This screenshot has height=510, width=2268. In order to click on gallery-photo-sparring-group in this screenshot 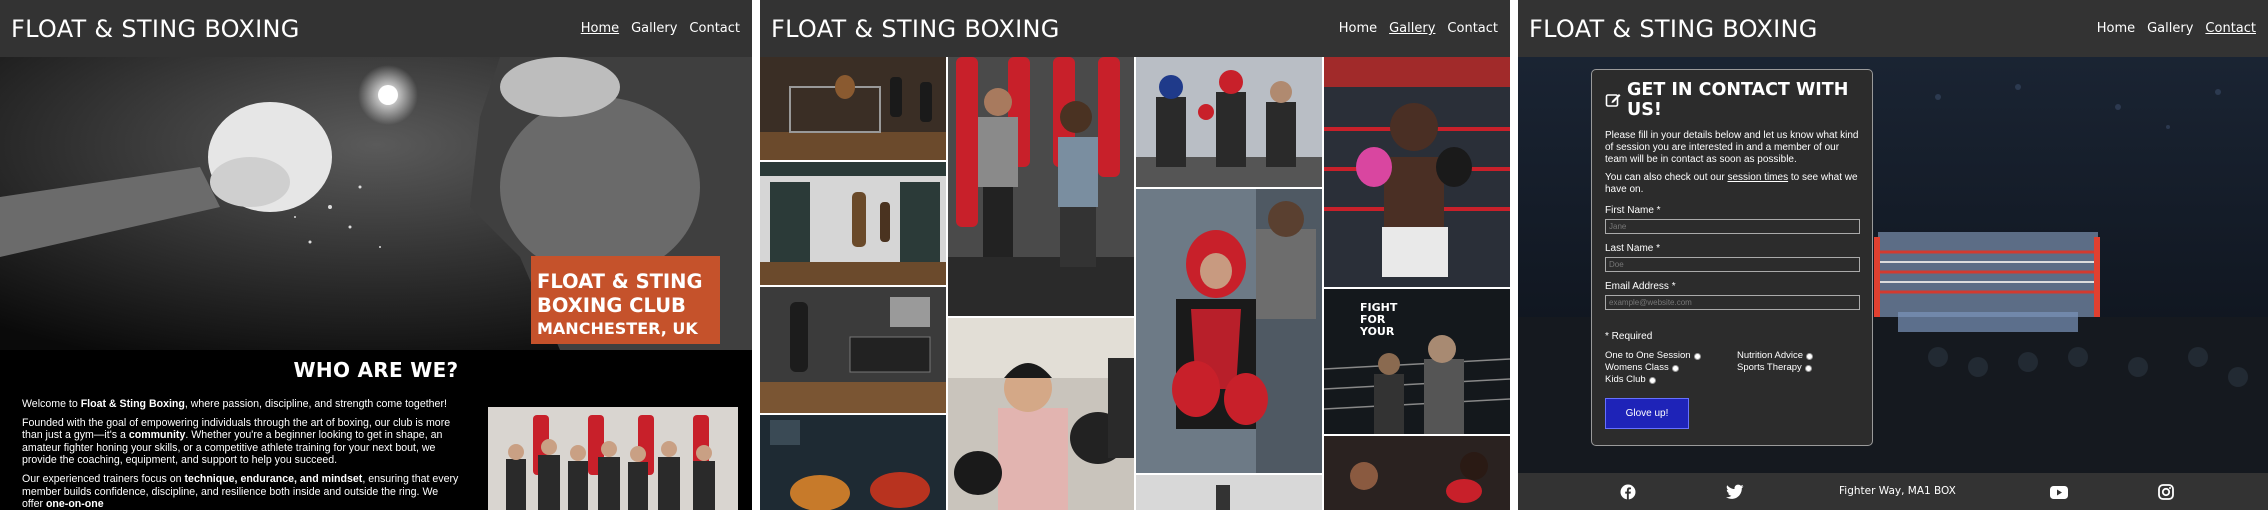, I will do `click(1229, 122)`.